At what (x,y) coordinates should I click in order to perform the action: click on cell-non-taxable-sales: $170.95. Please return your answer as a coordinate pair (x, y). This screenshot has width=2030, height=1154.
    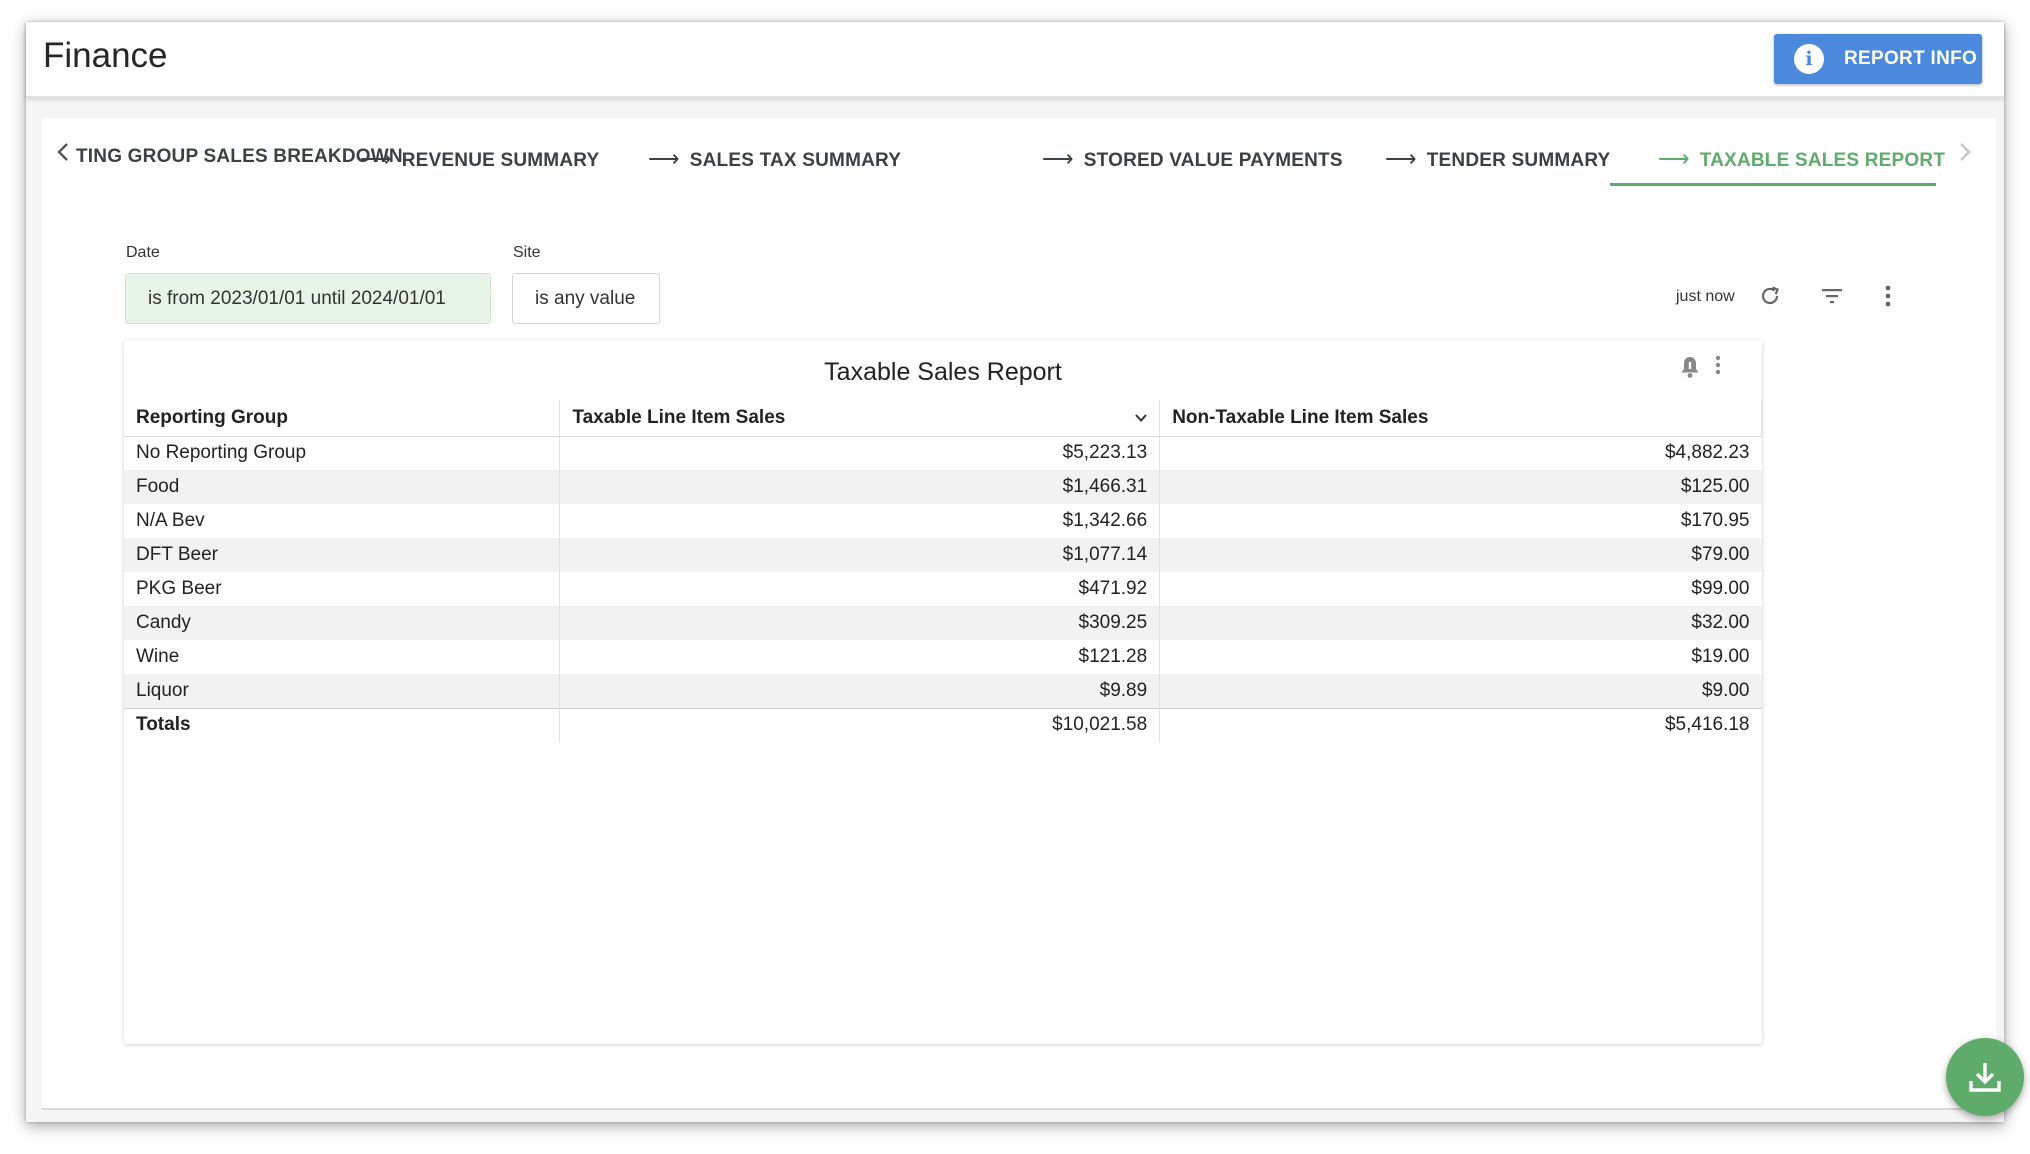
    Looking at the image, I should click on (1460, 521).